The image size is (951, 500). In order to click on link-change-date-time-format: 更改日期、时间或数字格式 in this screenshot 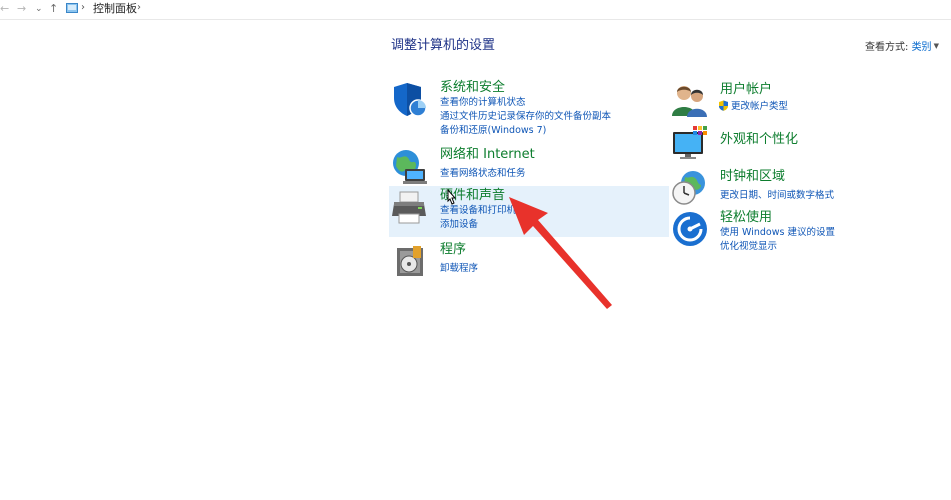, I will do `click(777, 195)`.